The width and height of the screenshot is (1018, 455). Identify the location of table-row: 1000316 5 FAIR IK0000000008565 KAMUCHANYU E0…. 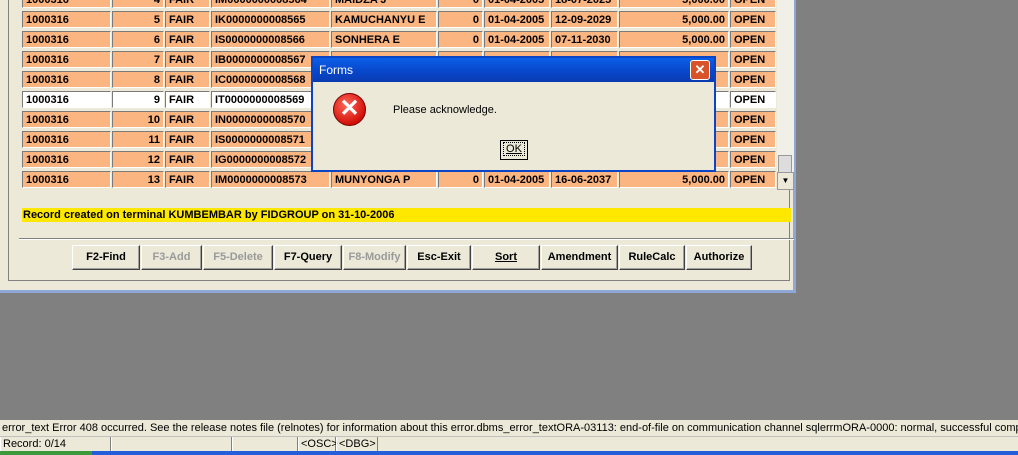
(399, 20).